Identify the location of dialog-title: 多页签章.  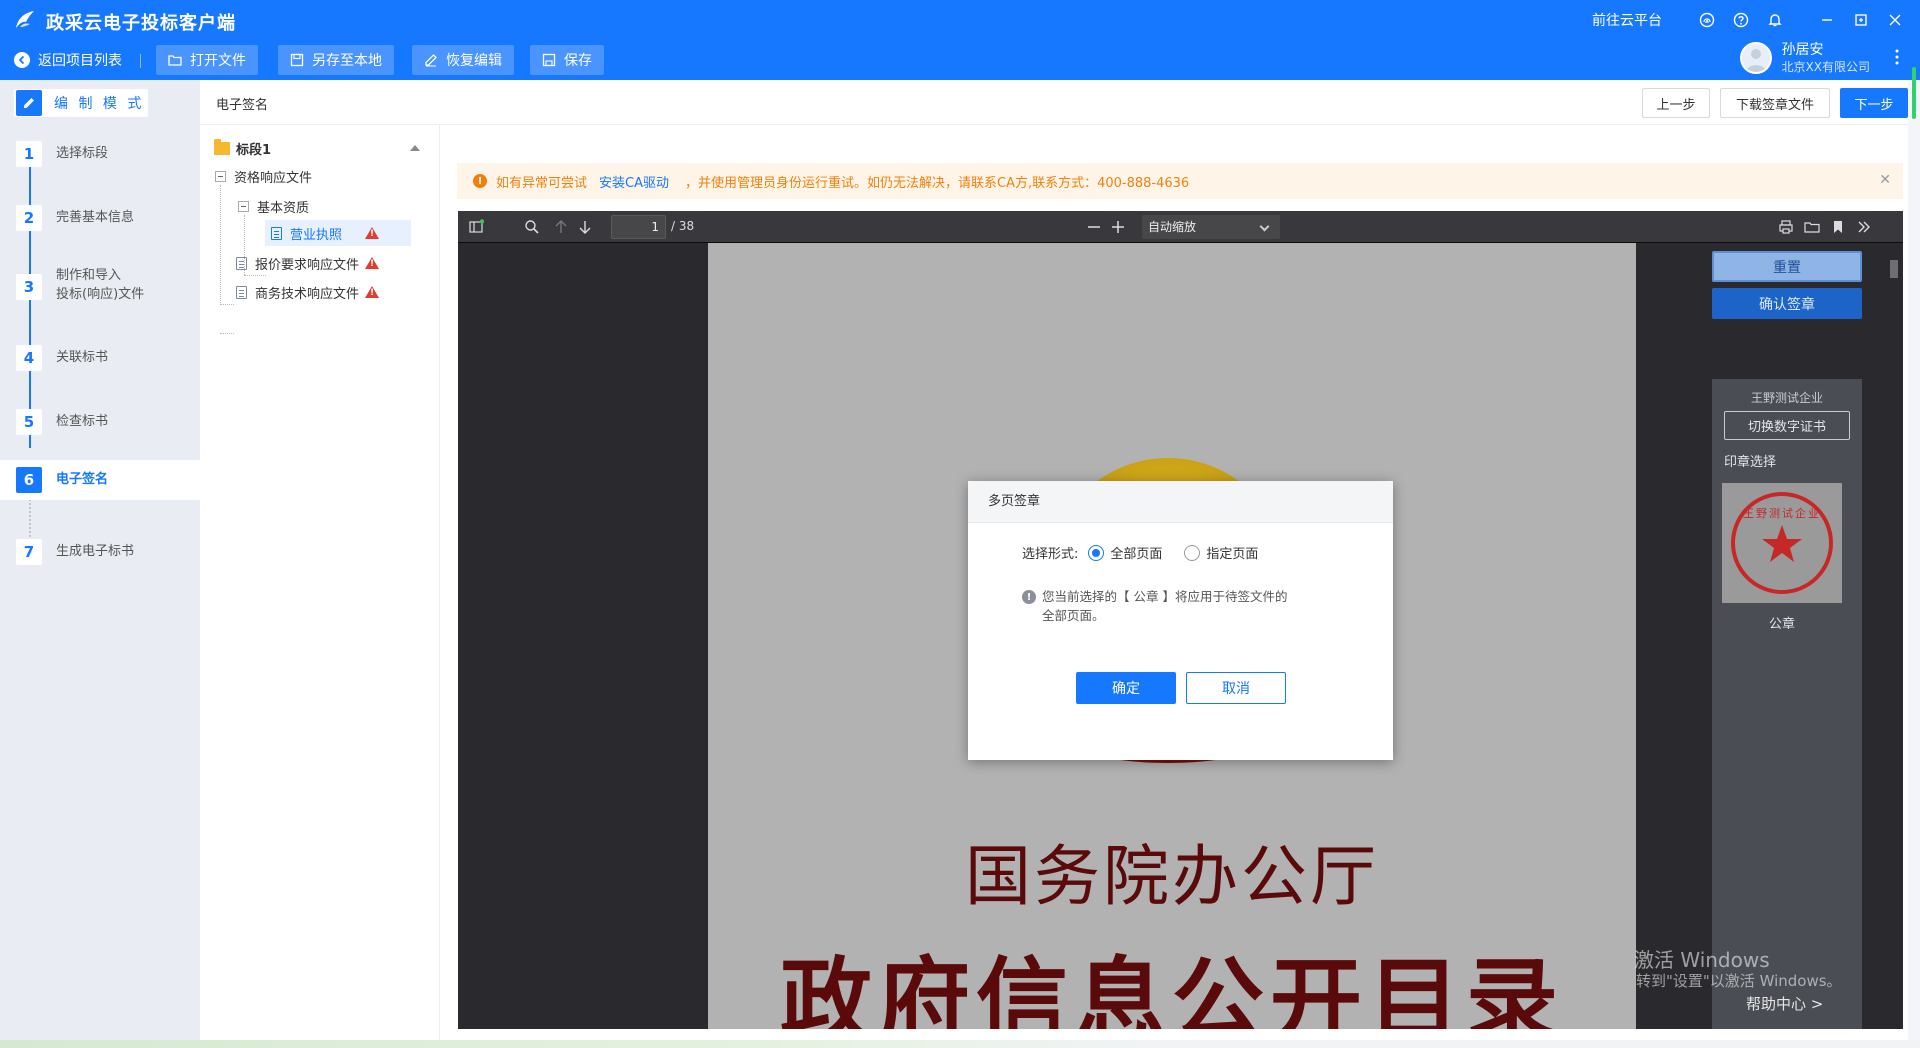
(1180, 502).